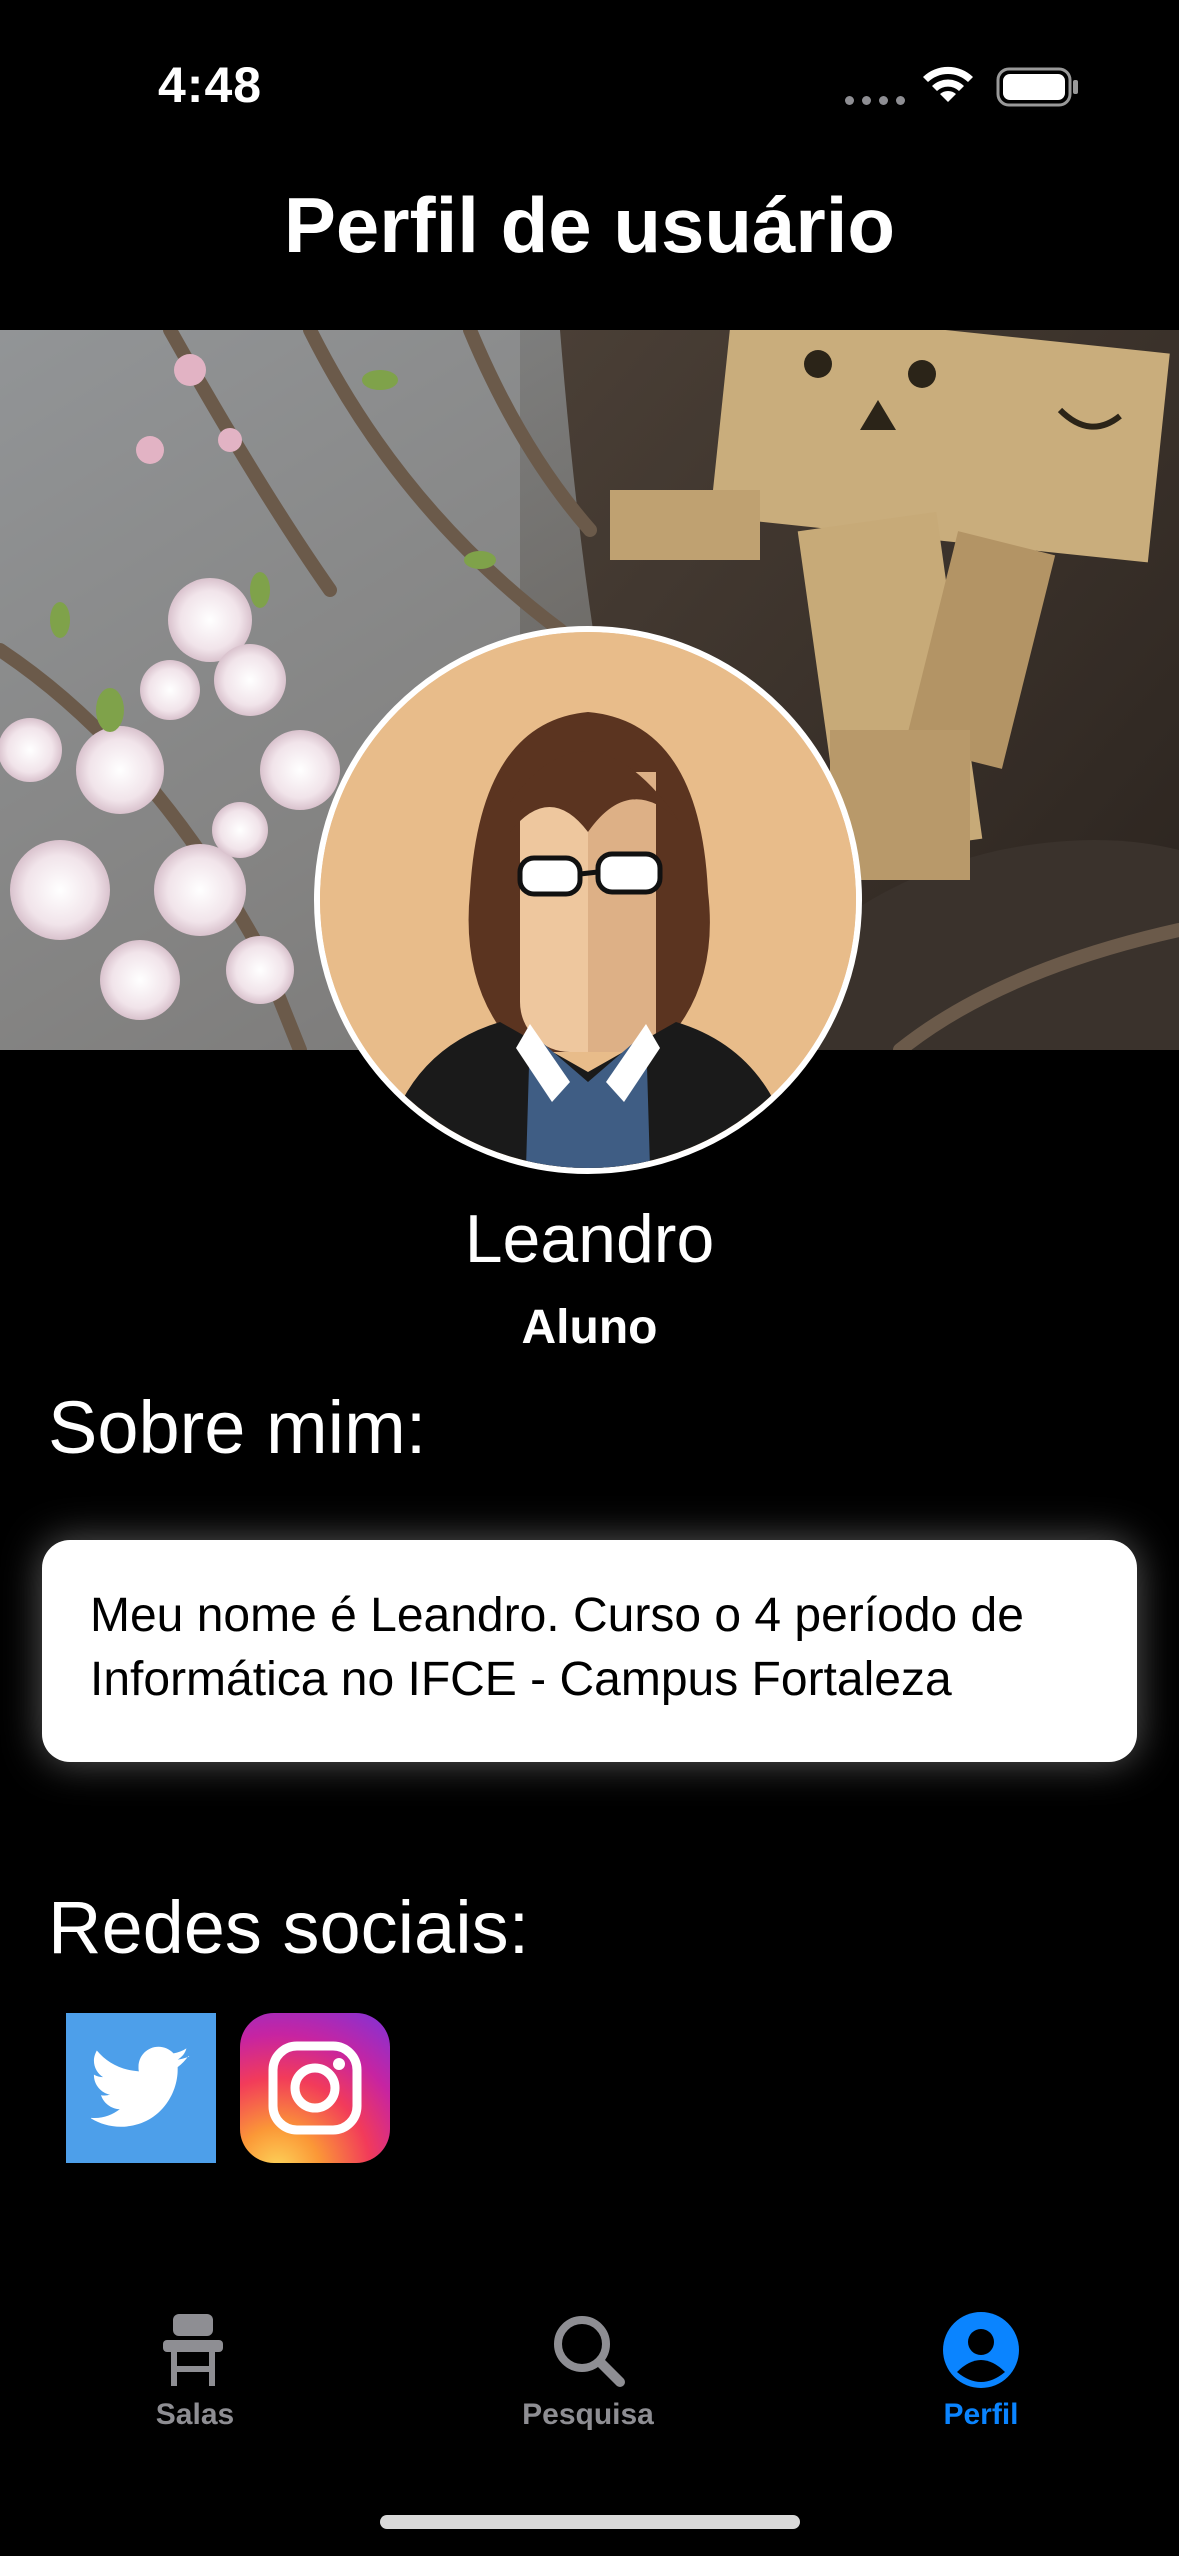 The image size is (1179, 2556). I want to click on person-circle-icon, so click(981, 2350).